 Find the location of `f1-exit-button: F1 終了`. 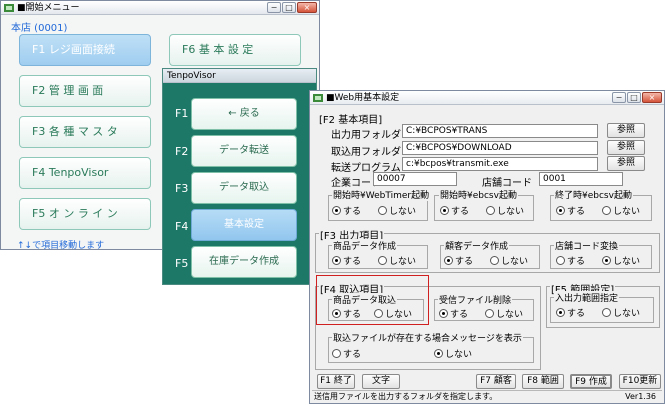

f1-exit-button: F1 終了 is located at coordinates (336, 381).